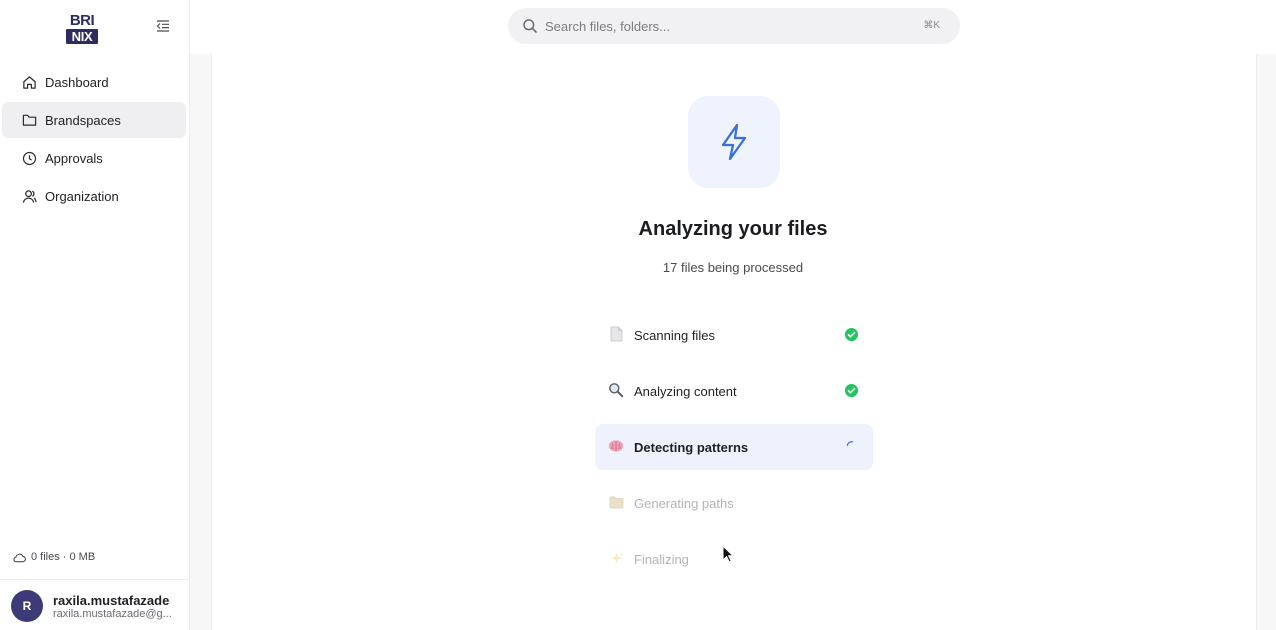  What do you see at coordinates (29, 196) in the screenshot?
I see `users-icon` at bounding box center [29, 196].